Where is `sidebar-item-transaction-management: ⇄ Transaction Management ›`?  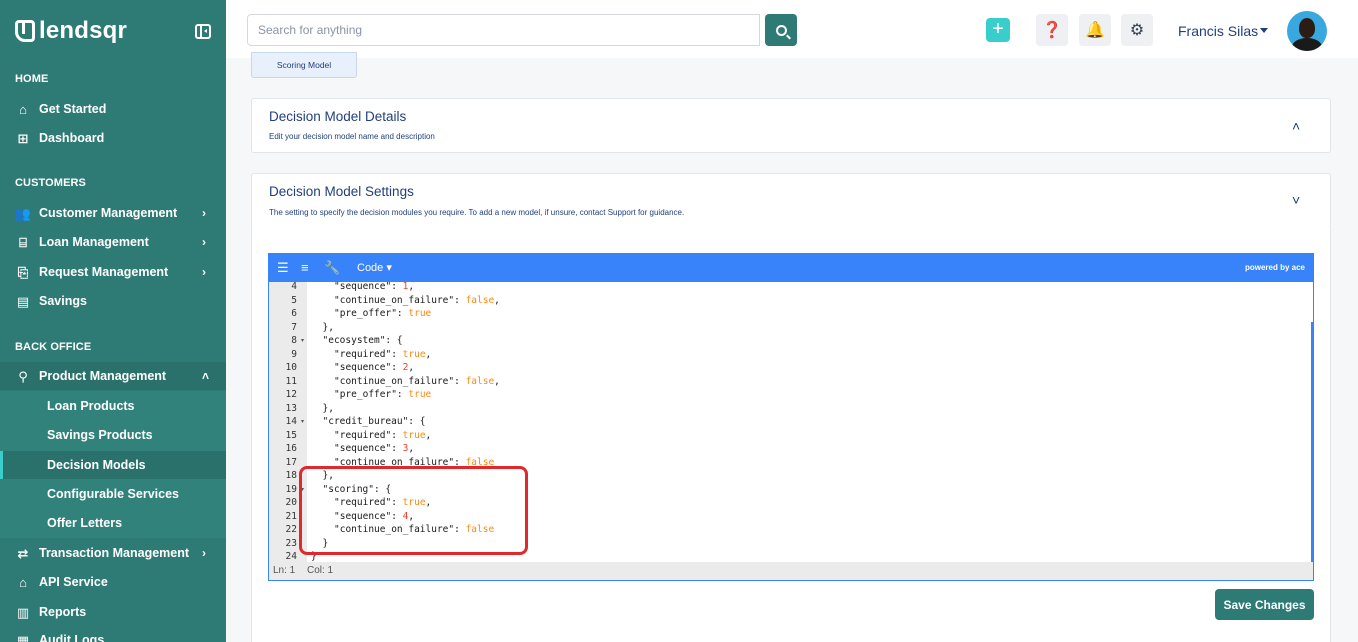 sidebar-item-transaction-management: ⇄ Transaction Management › is located at coordinates (113, 553).